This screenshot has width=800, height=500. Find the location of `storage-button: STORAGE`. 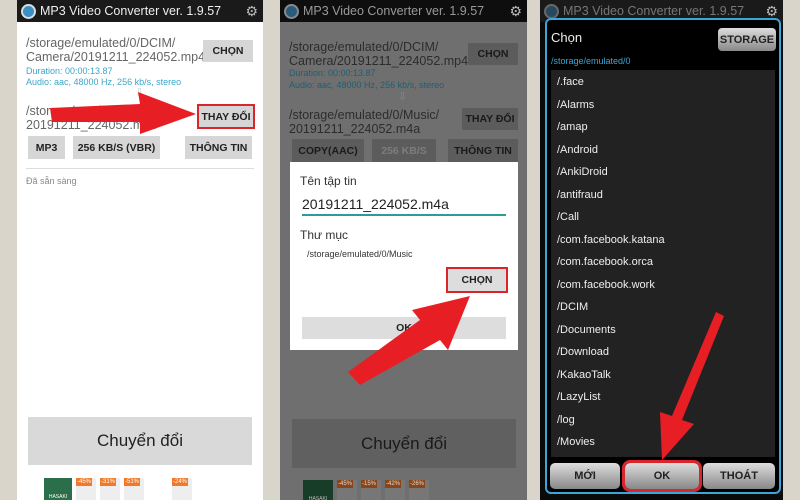

storage-button: STORAGE is located at coordinates (747, 39).